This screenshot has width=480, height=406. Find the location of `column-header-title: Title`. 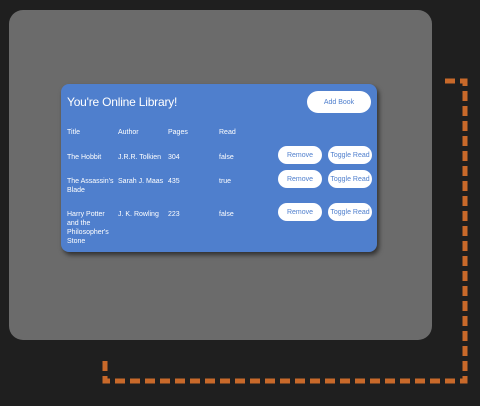

column-header-title: Title is located at coordinates (73, 132).